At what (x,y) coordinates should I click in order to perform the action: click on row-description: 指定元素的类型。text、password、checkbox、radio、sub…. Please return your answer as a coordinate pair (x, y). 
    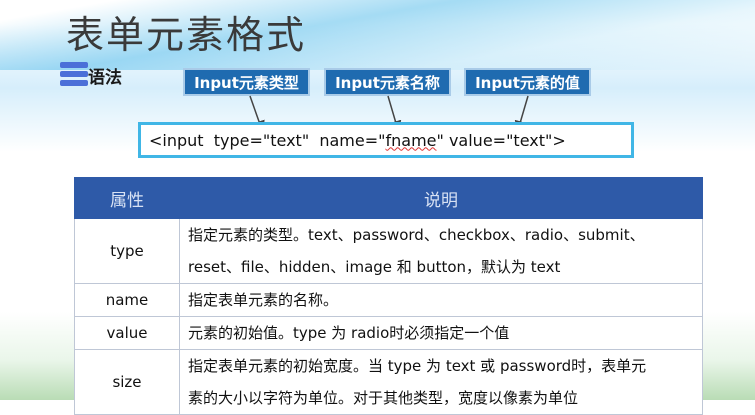
    Looking at the image, I should click on (441, 251).